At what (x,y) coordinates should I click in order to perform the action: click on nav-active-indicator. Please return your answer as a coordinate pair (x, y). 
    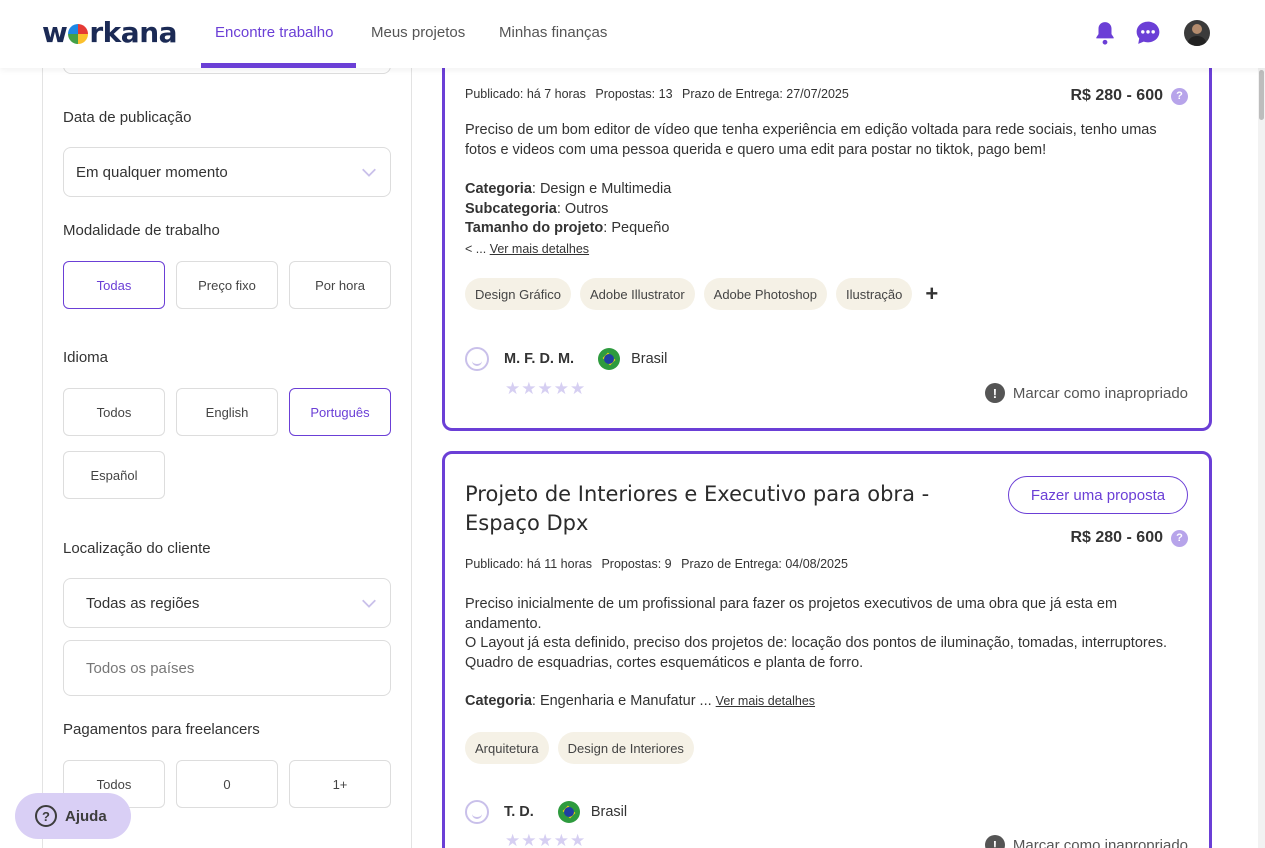
    Looking at the image, I should click on (278, 65).